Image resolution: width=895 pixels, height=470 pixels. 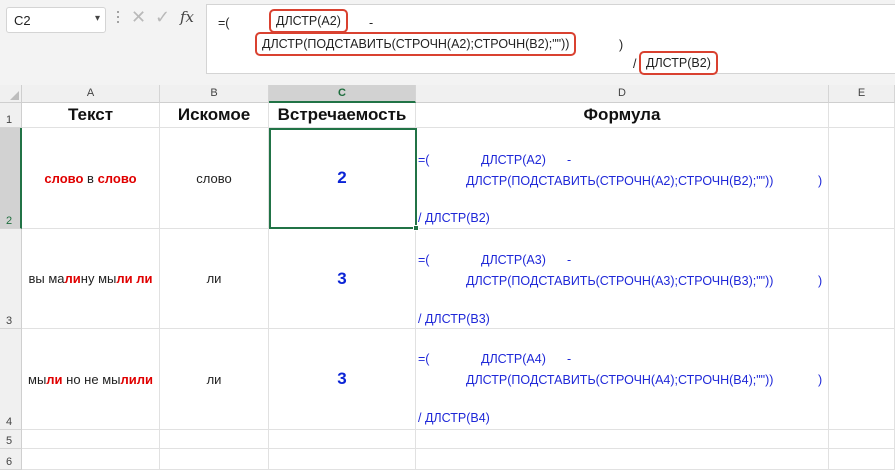 I want to click on cell-b4: ли, so click(x=214, y=379).